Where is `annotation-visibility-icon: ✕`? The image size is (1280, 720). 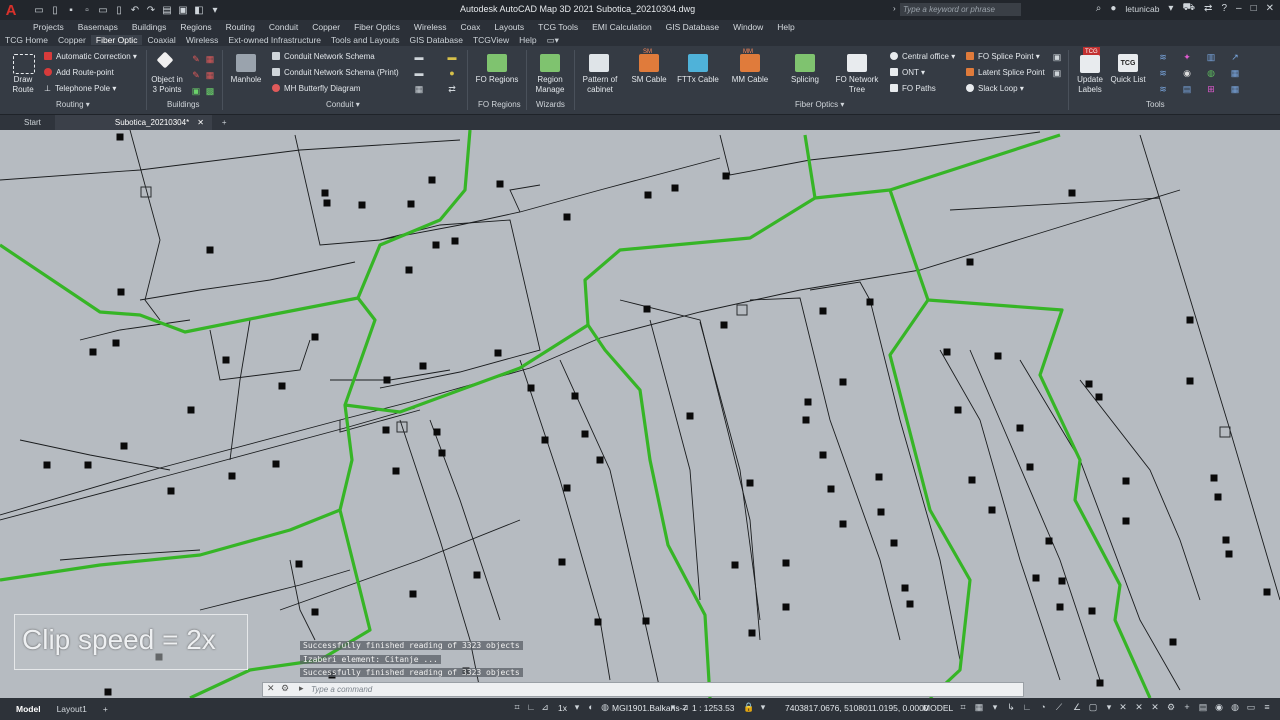
annotation-visibility-icon: ✕ is located at coordinates (1123, 707).